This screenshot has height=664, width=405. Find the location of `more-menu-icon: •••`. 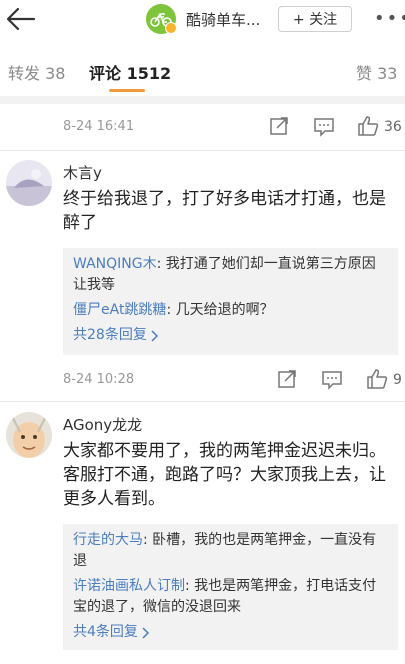

more-menu-icon: ••• is located at coordinates (389, 18).